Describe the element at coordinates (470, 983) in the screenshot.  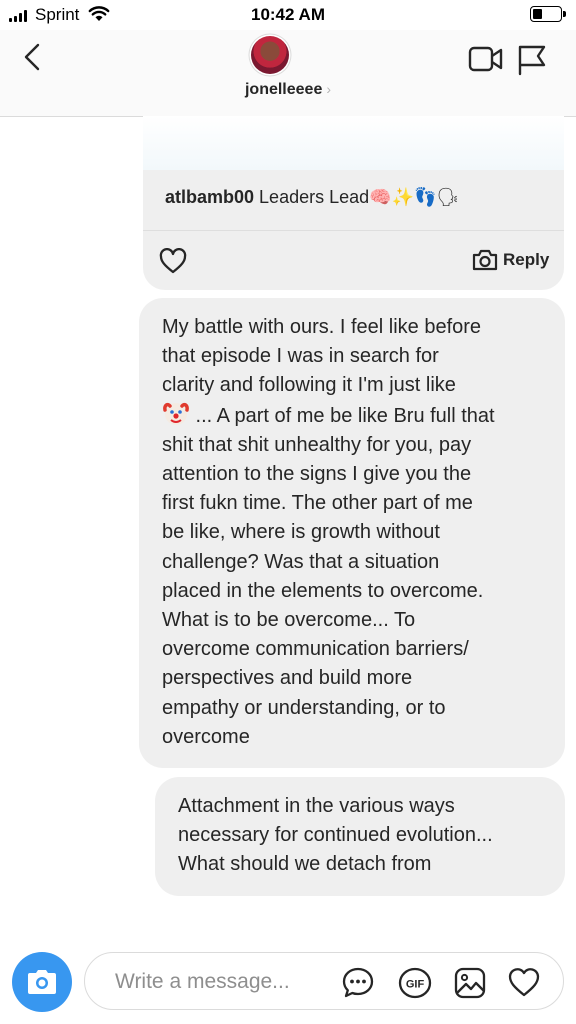
I see `gallery-icon` at that location.